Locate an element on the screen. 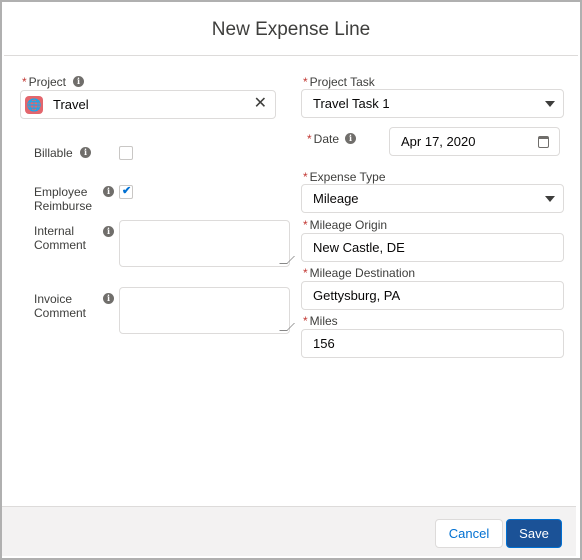  check-icon: ✔ is located at coordinates (127, 191).